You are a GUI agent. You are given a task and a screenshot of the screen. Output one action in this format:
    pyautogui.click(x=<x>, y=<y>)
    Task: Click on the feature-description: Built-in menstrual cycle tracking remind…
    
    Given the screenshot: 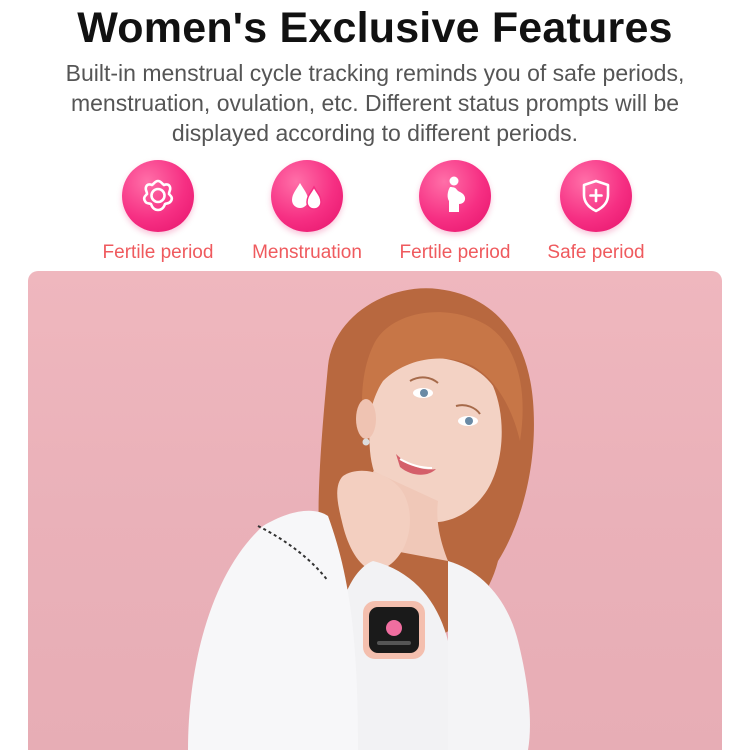 What is the action you would take?
    pyautogui.click(x=375, y=103)
    